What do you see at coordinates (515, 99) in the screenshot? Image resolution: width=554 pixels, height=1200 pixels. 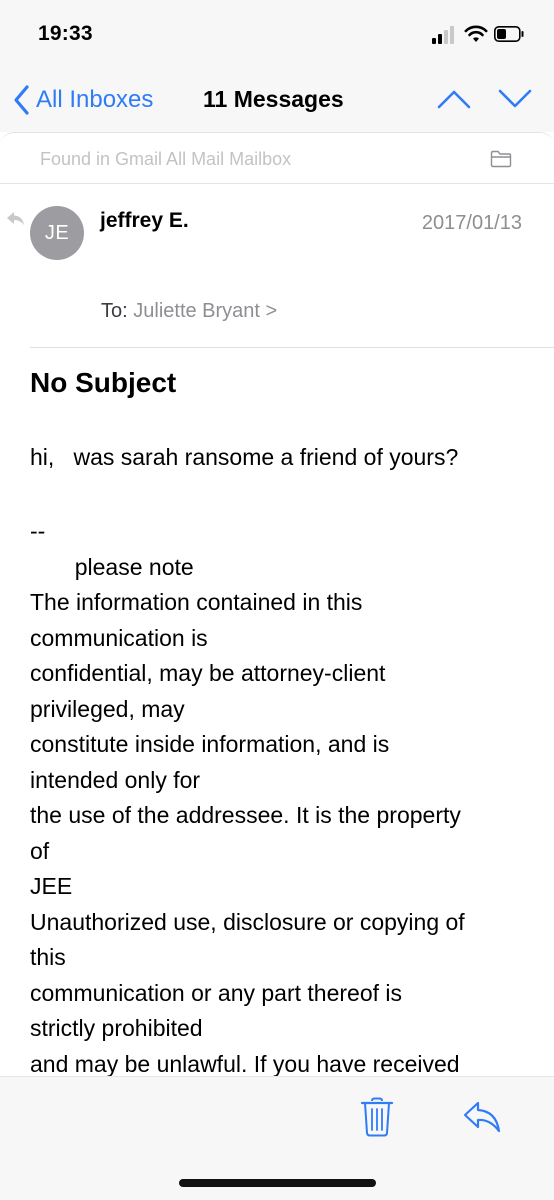 I see `chevron-down-icon` at bounding box center [515, 99].